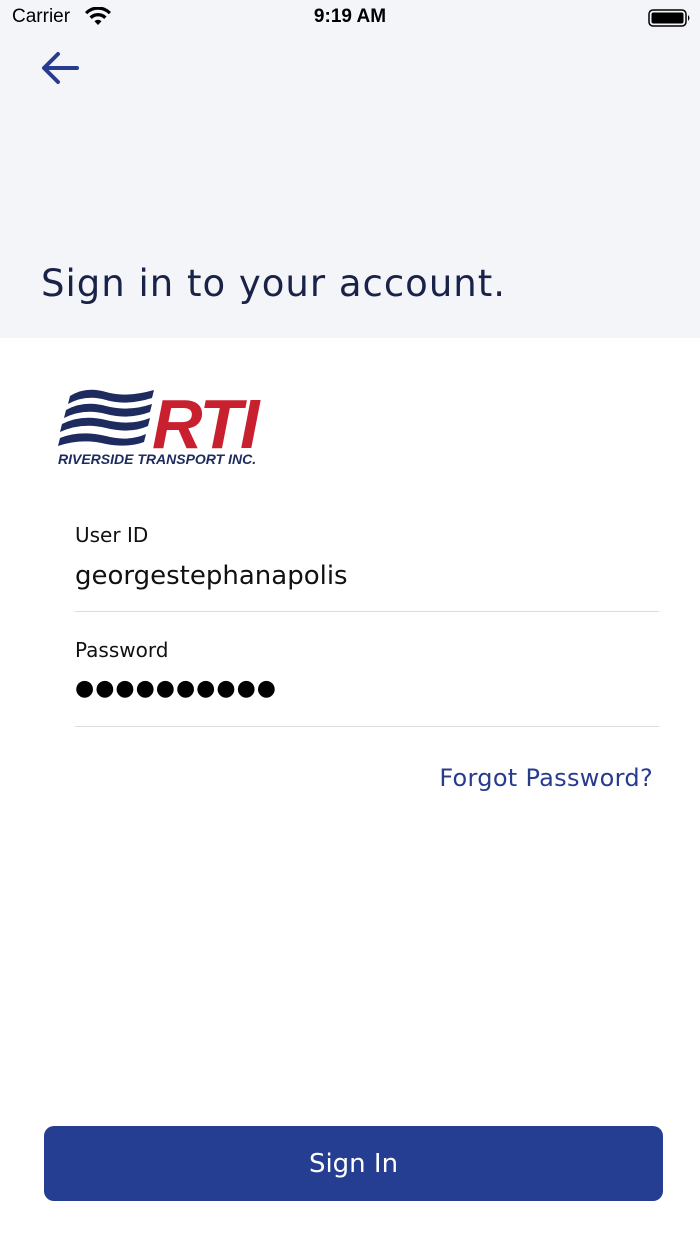 The image size is (700, 1244). What do you see at coordinates (122, 650) in the screenshot?
I see `password-label: Password` at bounding box center [122, 650].